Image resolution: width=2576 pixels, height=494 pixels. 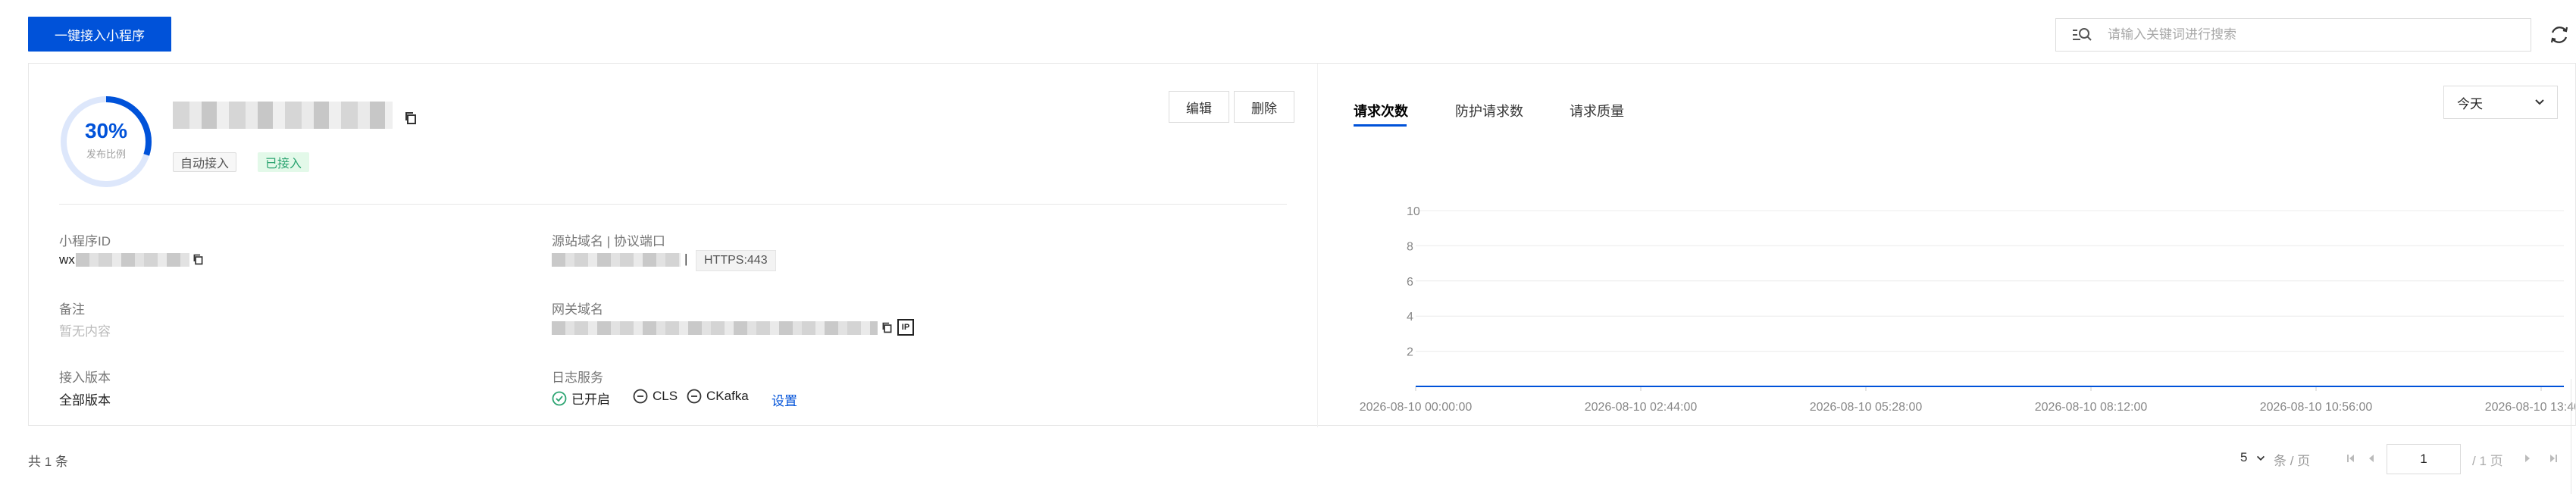 What do you see at coordinates (205, 162) in the screenshot?
I see `auto-connect-tag: 自动接入` at bounding box center [205, 162].